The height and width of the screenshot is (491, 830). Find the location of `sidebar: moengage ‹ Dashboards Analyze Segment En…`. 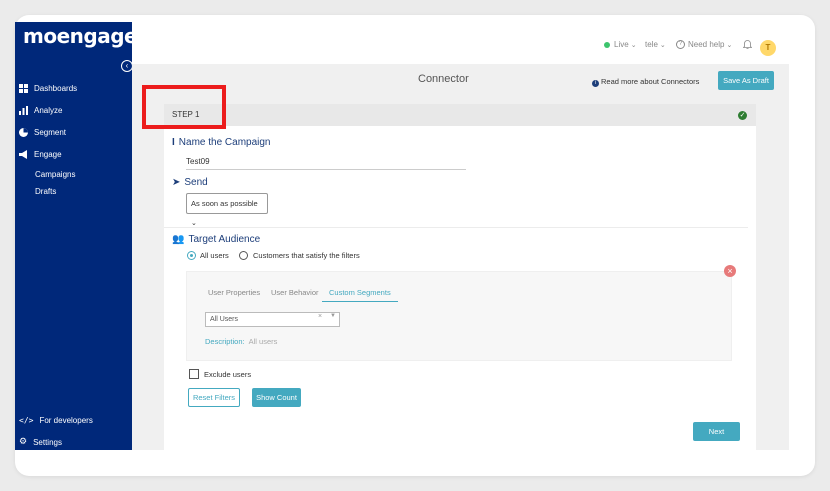

sidebar: moengage ‹ Dashboards Analyze Segment En… is located at coordinates (76, 236).